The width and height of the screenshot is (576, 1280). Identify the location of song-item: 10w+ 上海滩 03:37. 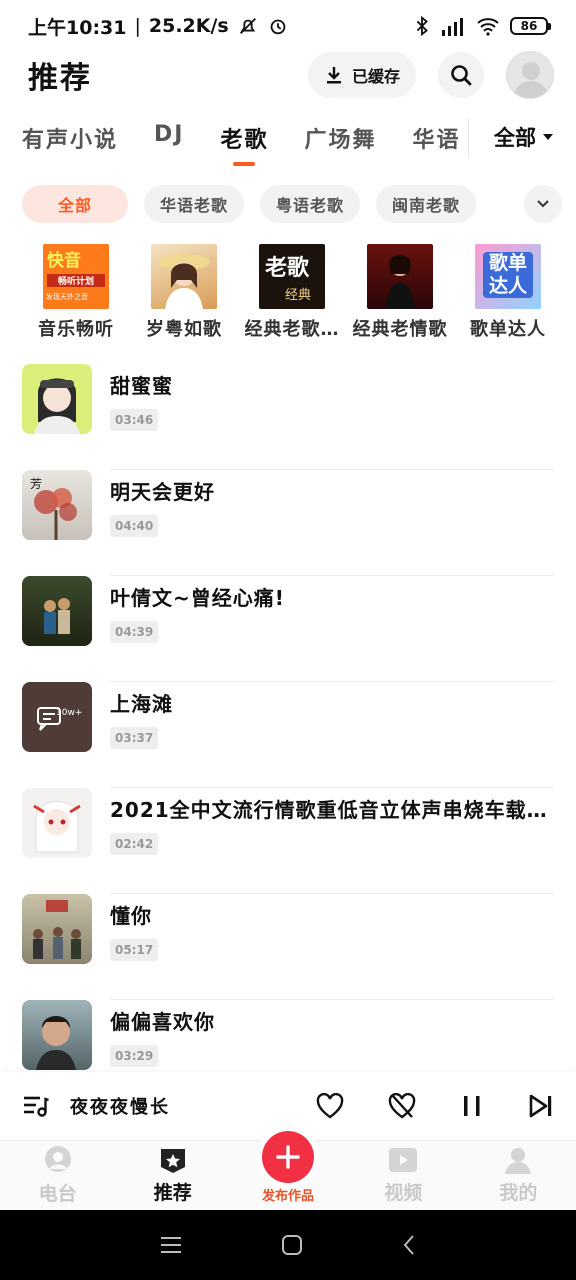
(288, 735).